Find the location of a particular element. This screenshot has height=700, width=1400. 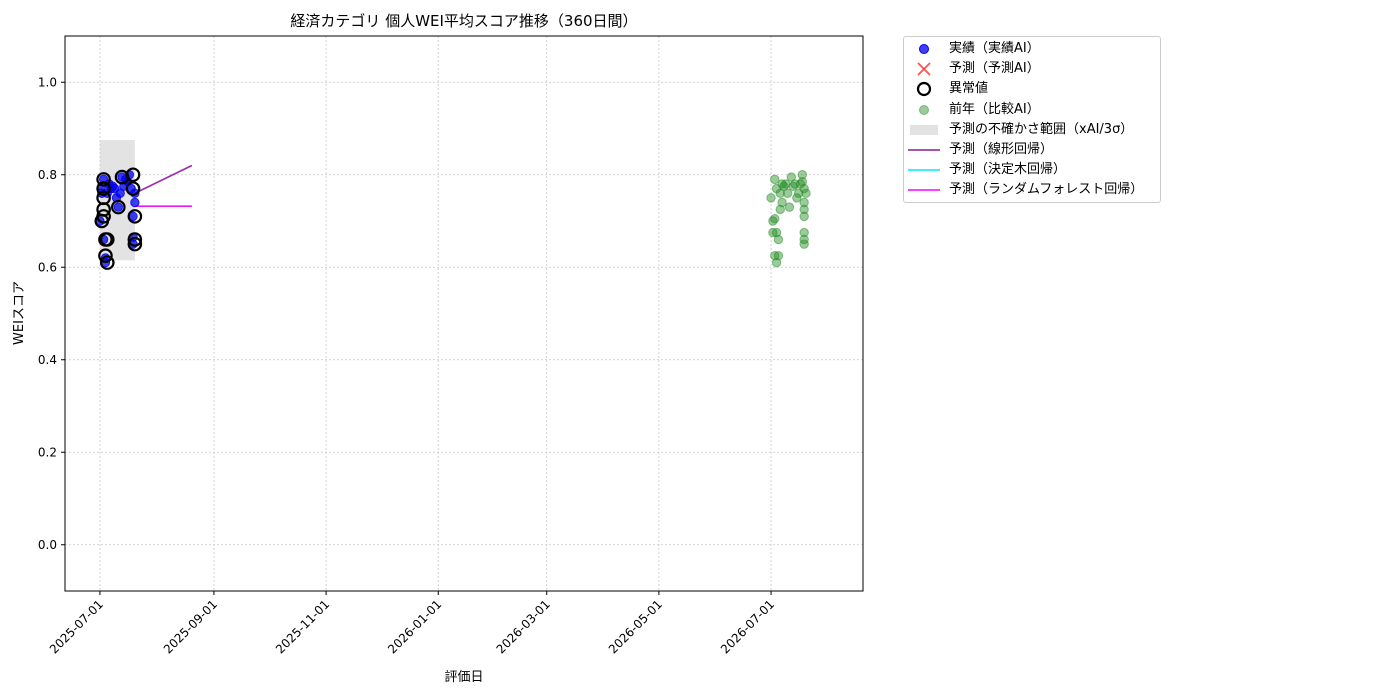

legend-symbol-actual is located at coordinates (924, 49).